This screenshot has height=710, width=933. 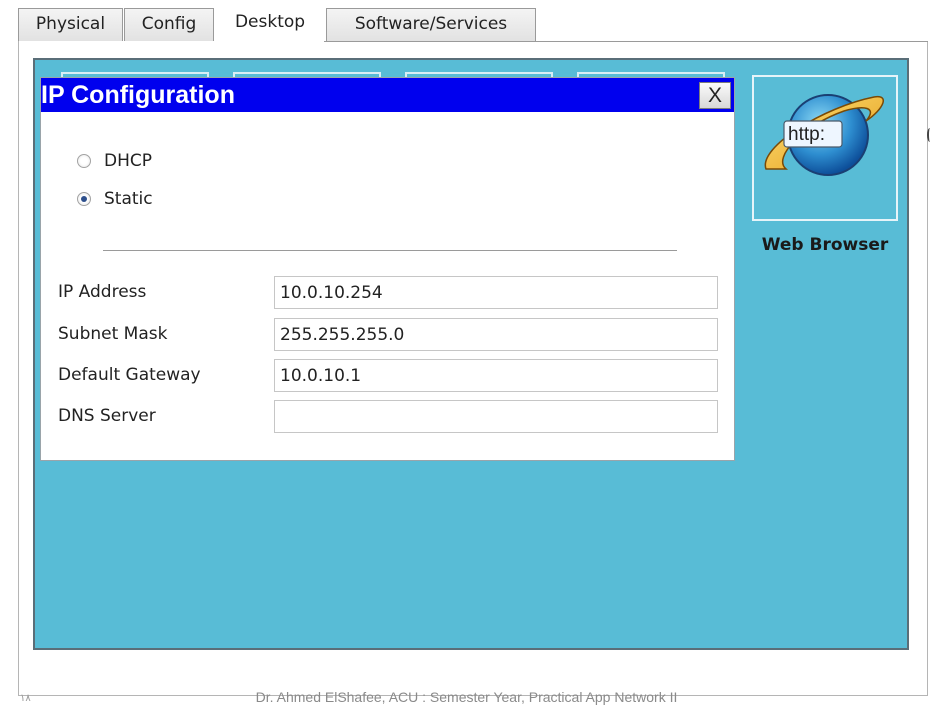 I want to click on tab-software-services: Software/Services, so click(x=431, y=24).